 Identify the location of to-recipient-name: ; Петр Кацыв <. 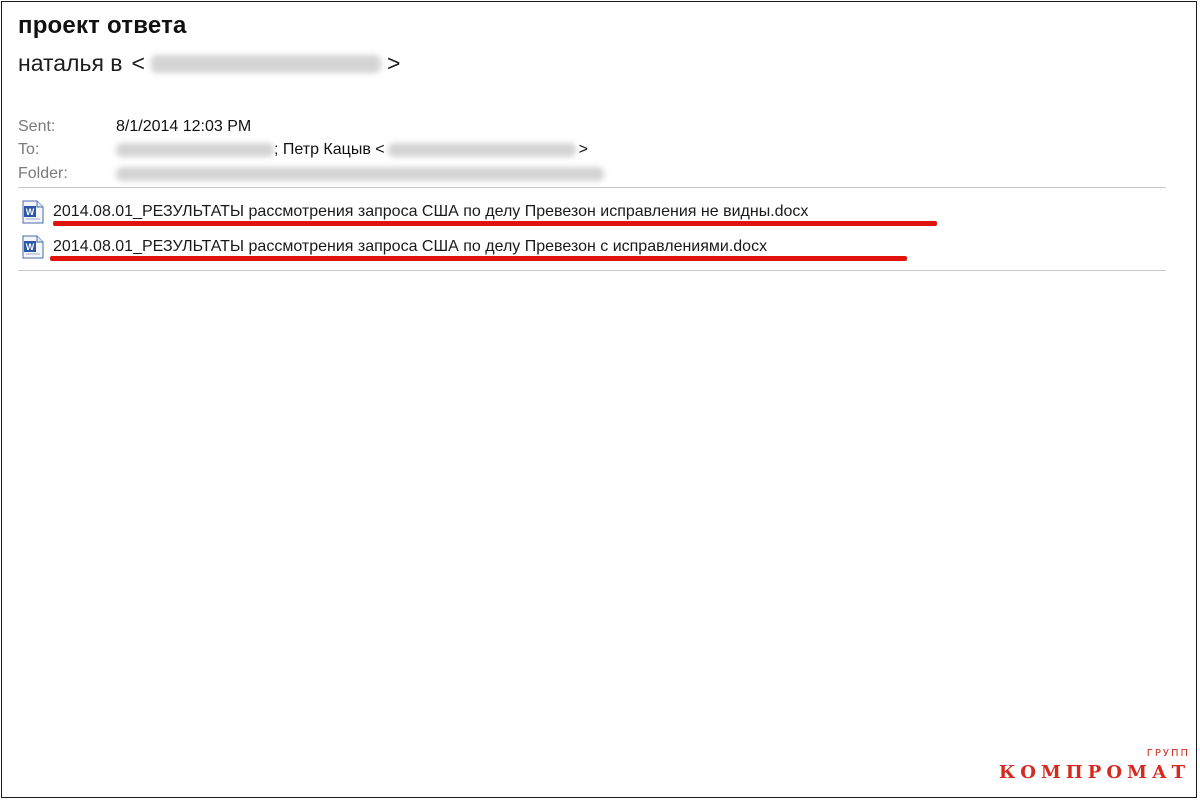
(329, 150).